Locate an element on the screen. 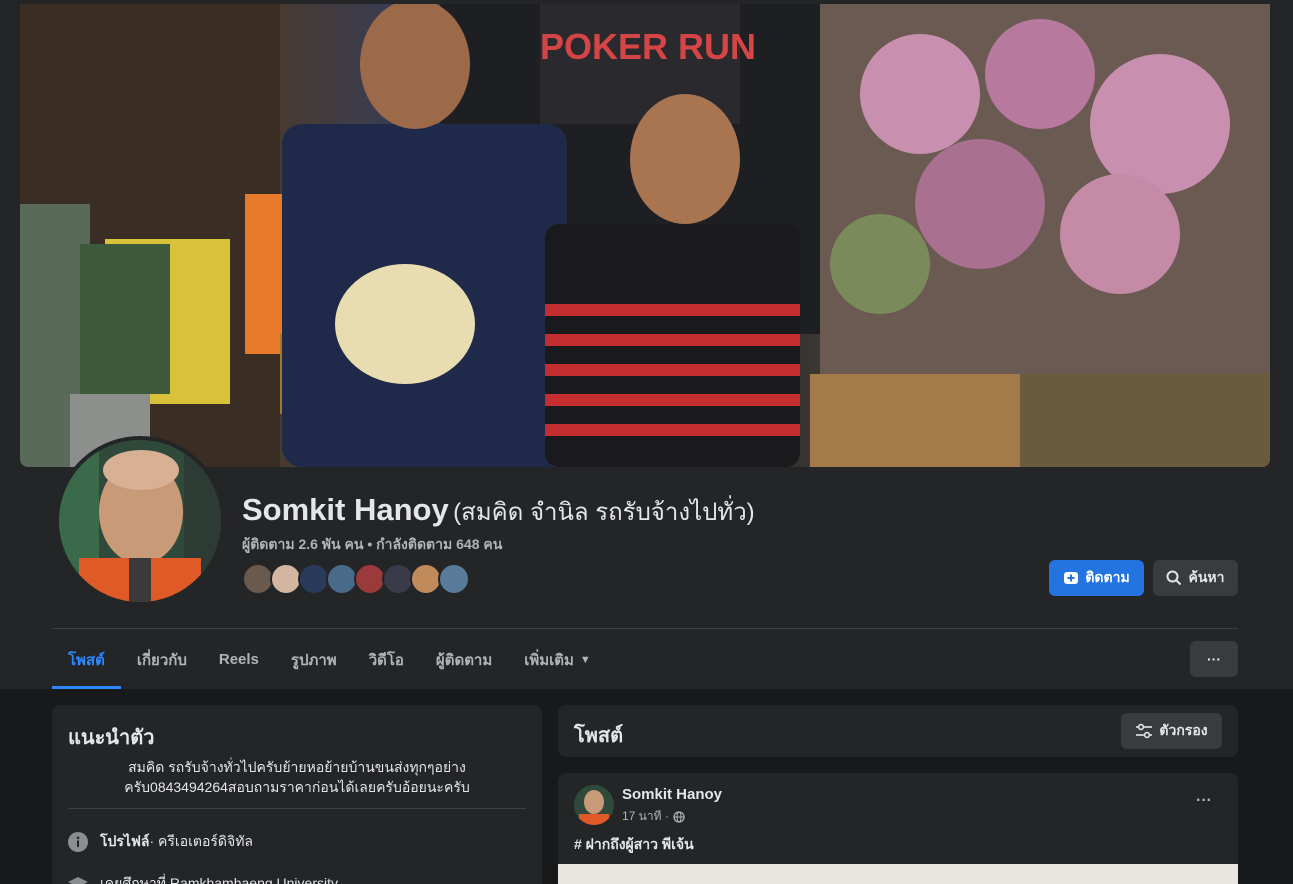 This screenshot has height=884, width=1293. profile-search-button: ค้นหา is located at coordinates (1195, 578).